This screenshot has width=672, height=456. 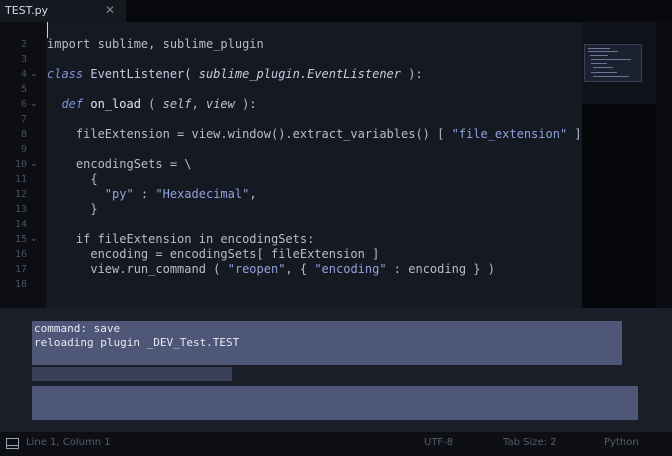 I want to click on line-number: 8, so click(x=23, y=134).